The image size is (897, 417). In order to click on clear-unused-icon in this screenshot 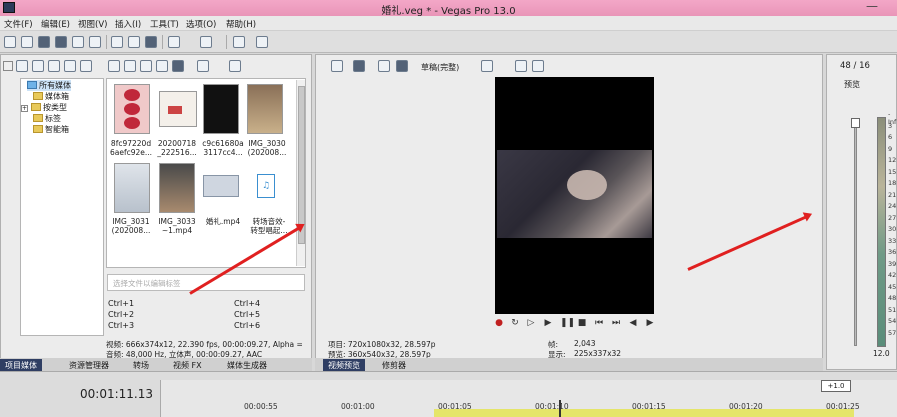, I will do `click(86, 66)`.